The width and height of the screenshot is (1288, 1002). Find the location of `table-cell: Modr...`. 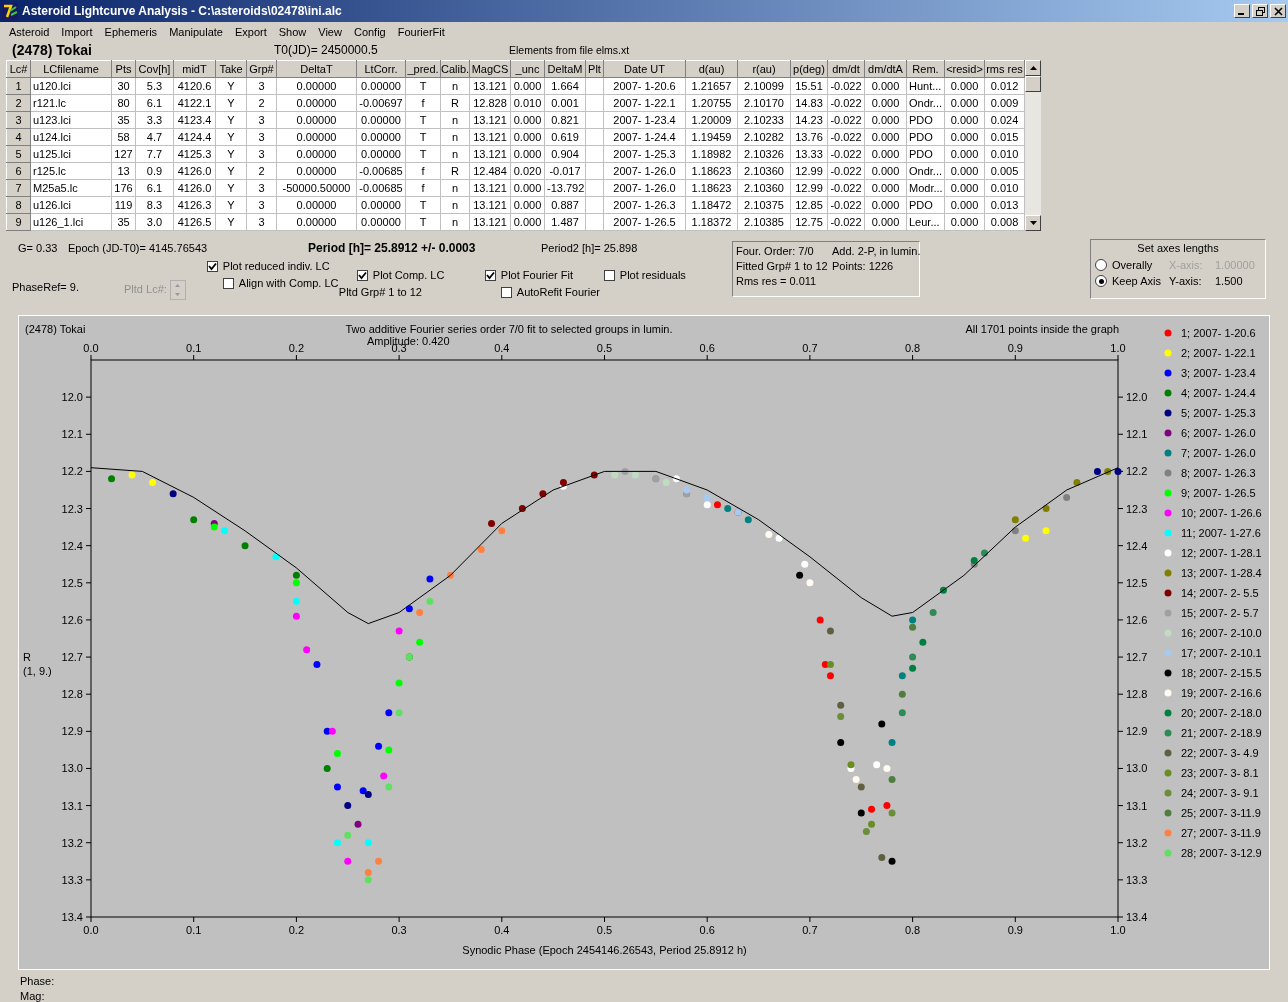

table-cell: Modr... is located at coordinates (925, 188).